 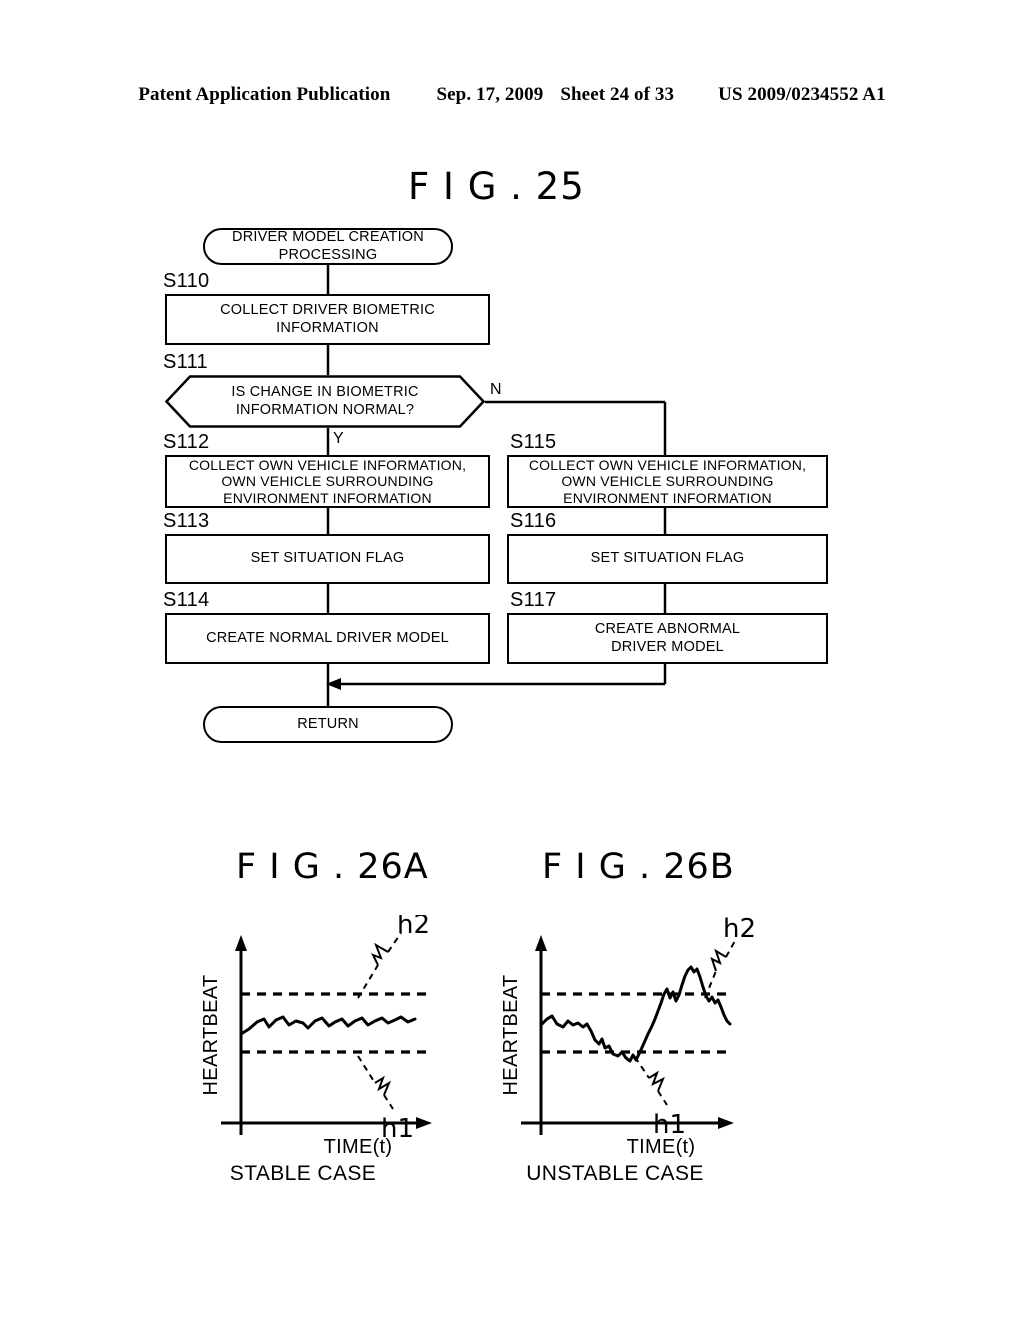 What do you see at coordinates (185, 362) in the screenshot?
I see `step-label-s111: S111` at bounding box center [185, 362].